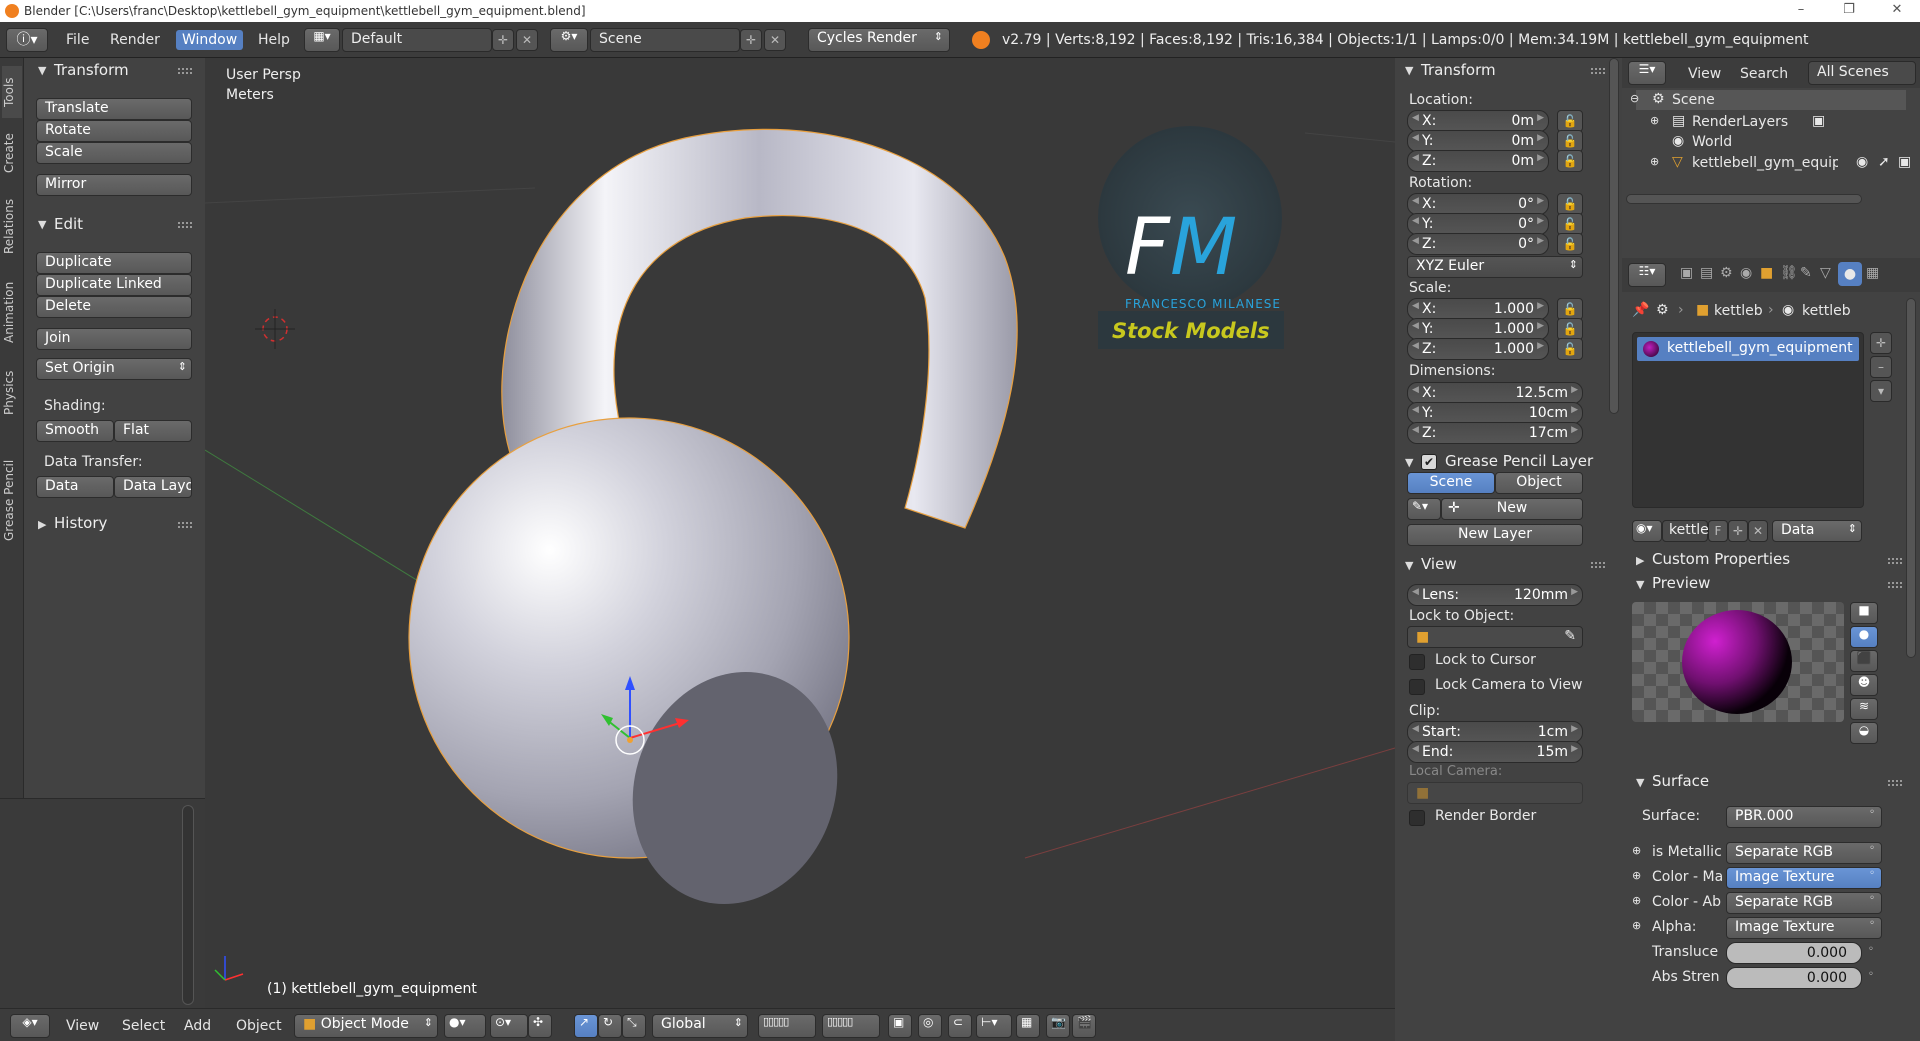 The height and width of the screenshot is (1041, 1920). What do you see at coordinates (1495, 393) in the screenshot?
I see `dimensions-x-field: ◀ X: 12.5cm ▶` at bounding box center [1495, 393].